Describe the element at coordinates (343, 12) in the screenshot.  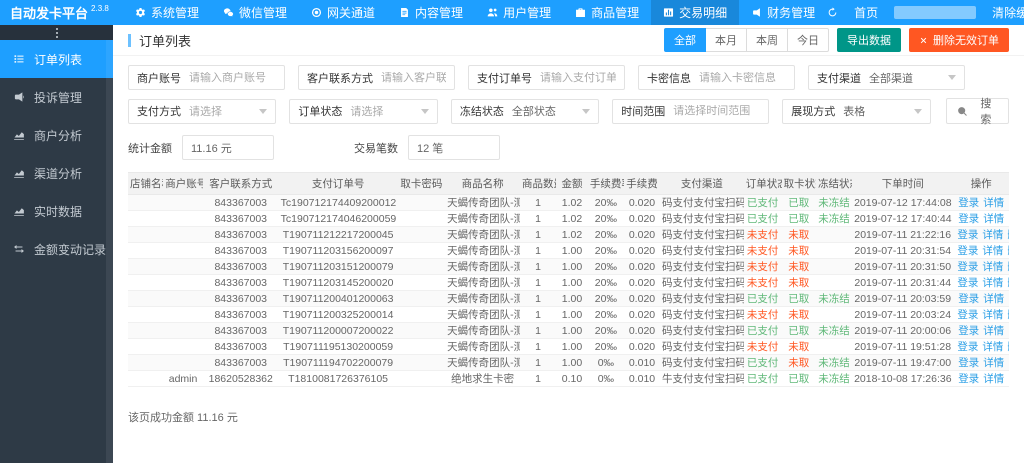
I see `topbar-menu-item-3: 网关通道` at that location.